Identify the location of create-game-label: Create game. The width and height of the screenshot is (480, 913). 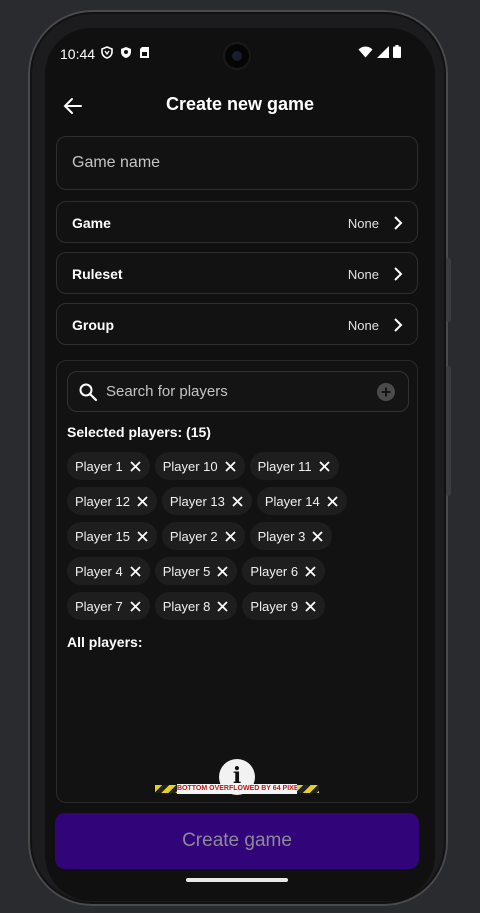
(237, 840).